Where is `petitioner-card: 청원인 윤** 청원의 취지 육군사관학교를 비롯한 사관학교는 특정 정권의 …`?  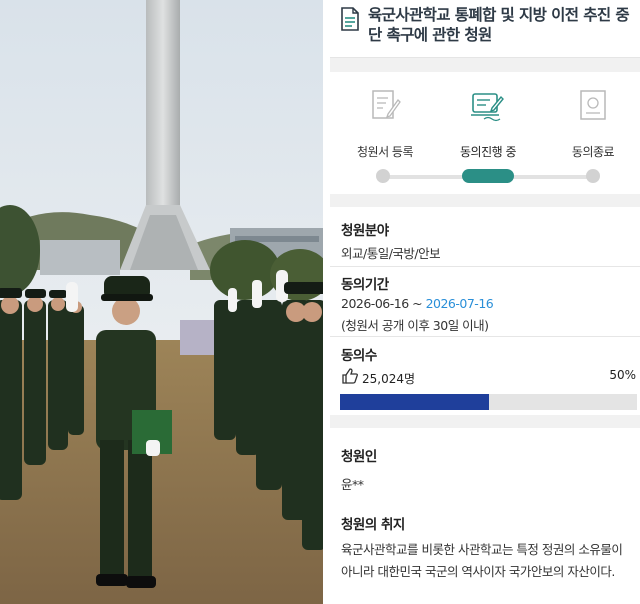 petitioner-card: 청원인 윤** 청원의 취지 육군사관학교를 비롯한 사관학교는 특정 정권의 … is located at coordinates (485, 516).